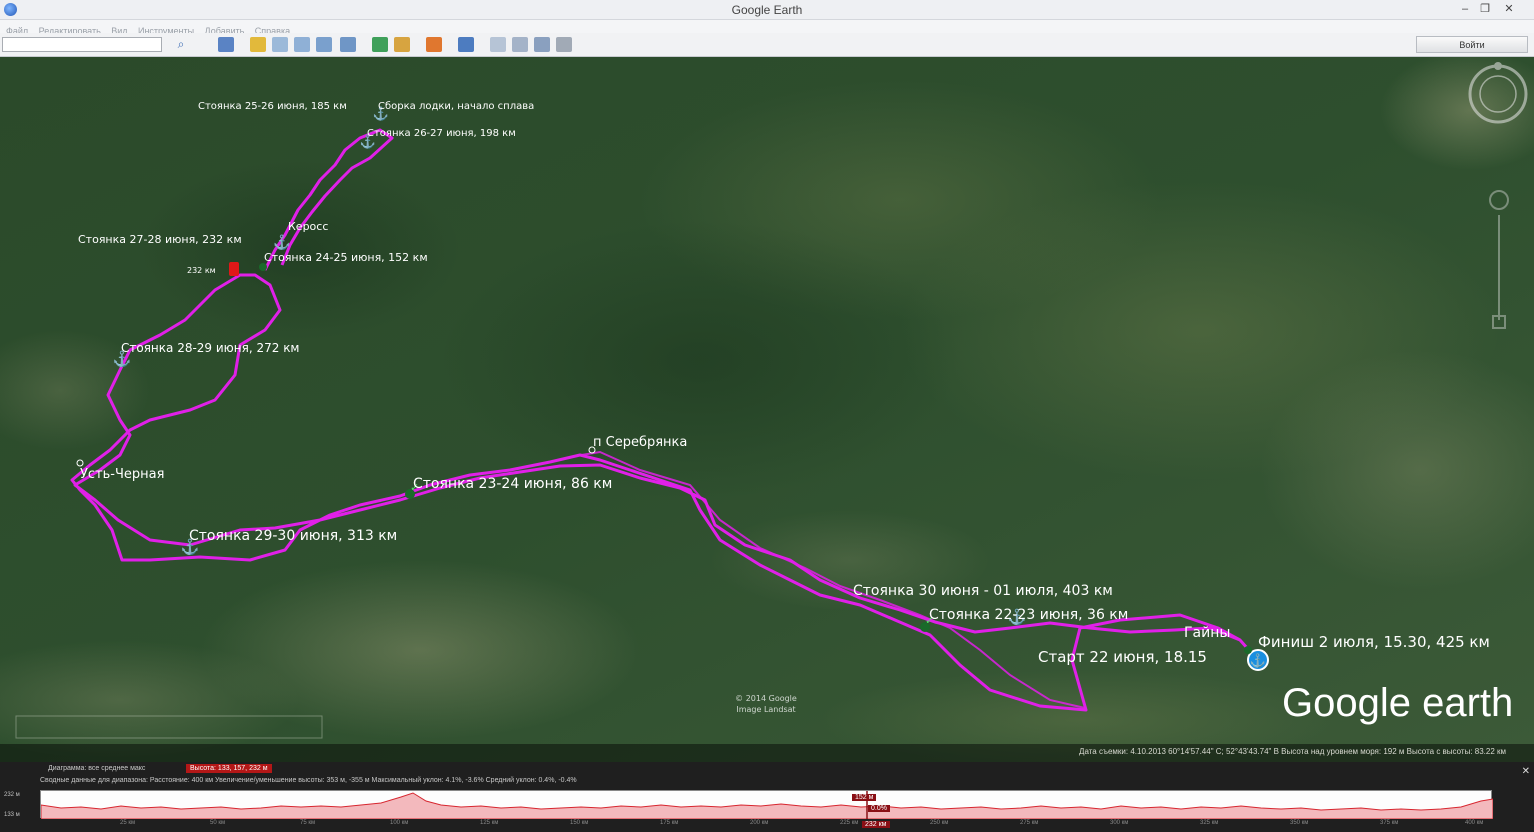 This screenshot has width=1534, height=832. What do you see at coordinates (1028, 615) in the screenshot?
I see `label-stop-22-23: Стоянка 22-23 июня, 36 км` at bounding box center [1028, 615].